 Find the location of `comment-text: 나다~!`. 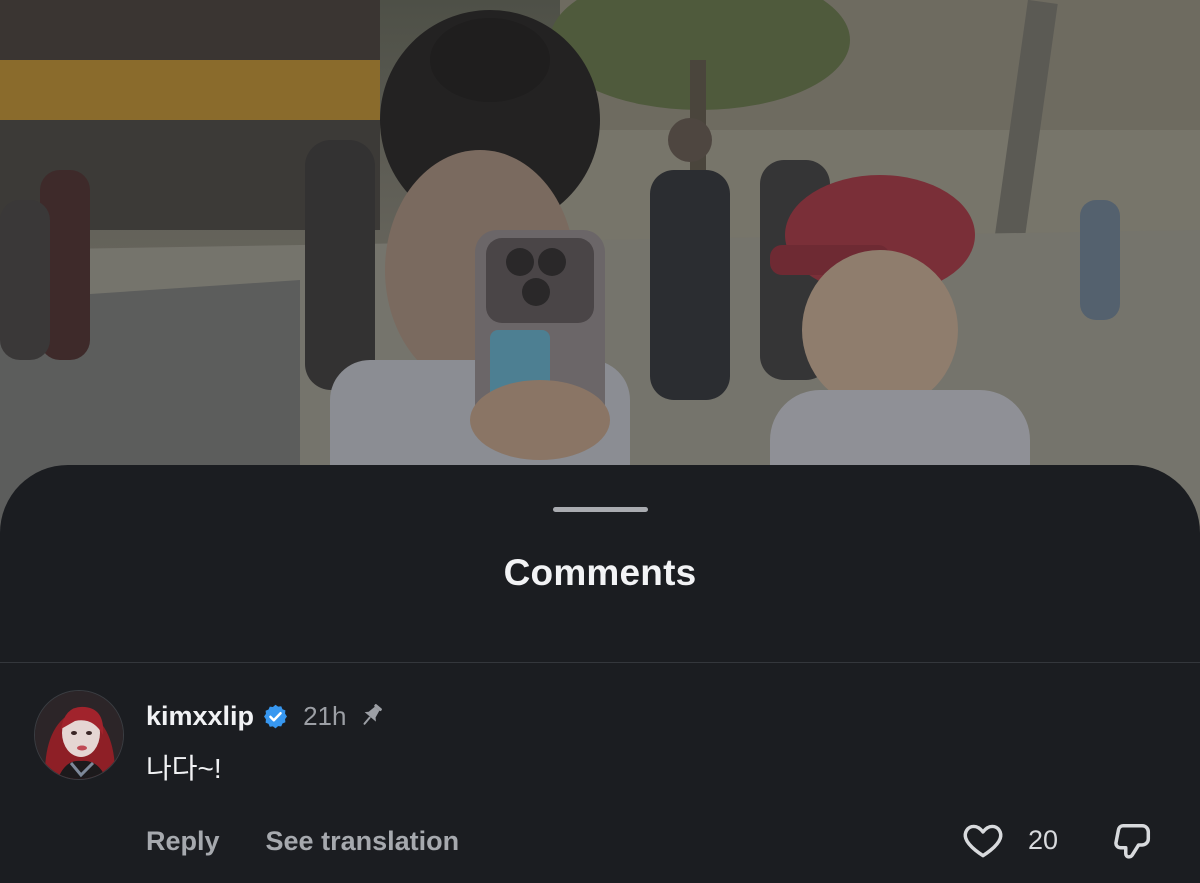

comment-text: 나다~! is located at coordinates (184, 768).